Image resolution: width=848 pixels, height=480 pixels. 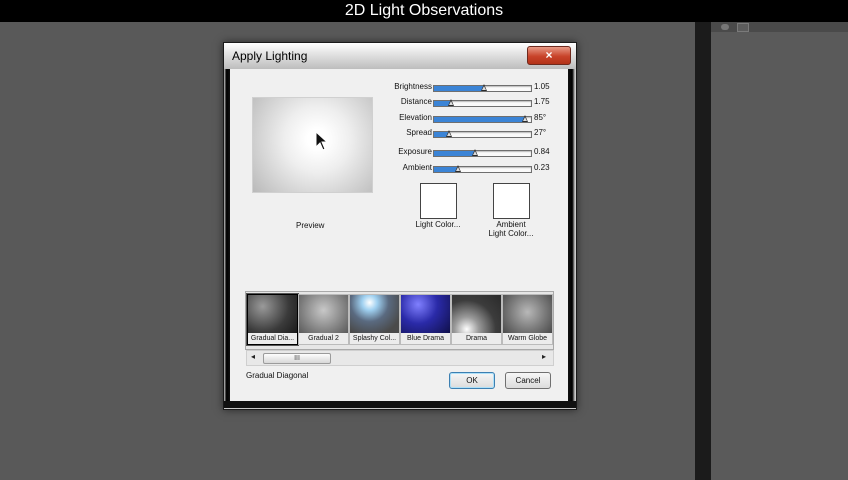 What do you see at coordinates (571, 238) in the screenshot?
I see `dialog-frame-right` at bounding box center [571, 238].